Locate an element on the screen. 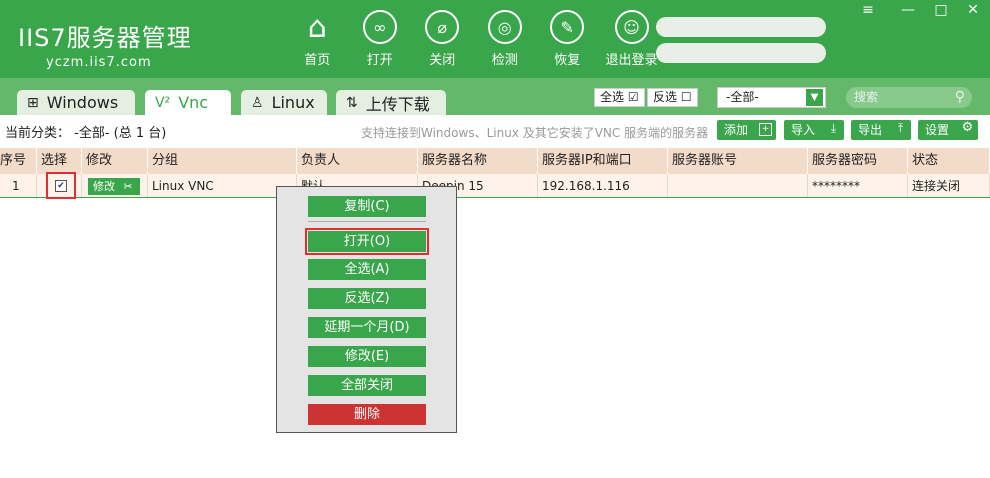  check-icon: ☑ is located at coordinates (633, 97).